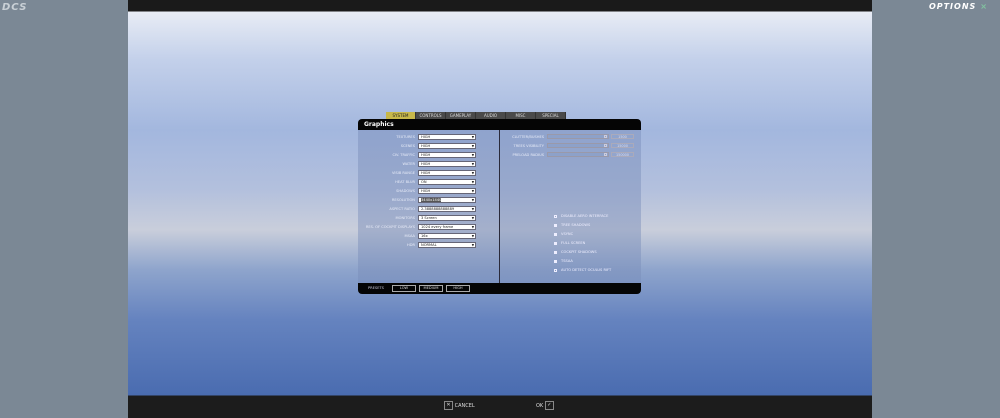 The width and height of the screenshot is (1000, 418). I want to click on slider-row: PRELOAD RADIUS 150000, so click(570, 155).